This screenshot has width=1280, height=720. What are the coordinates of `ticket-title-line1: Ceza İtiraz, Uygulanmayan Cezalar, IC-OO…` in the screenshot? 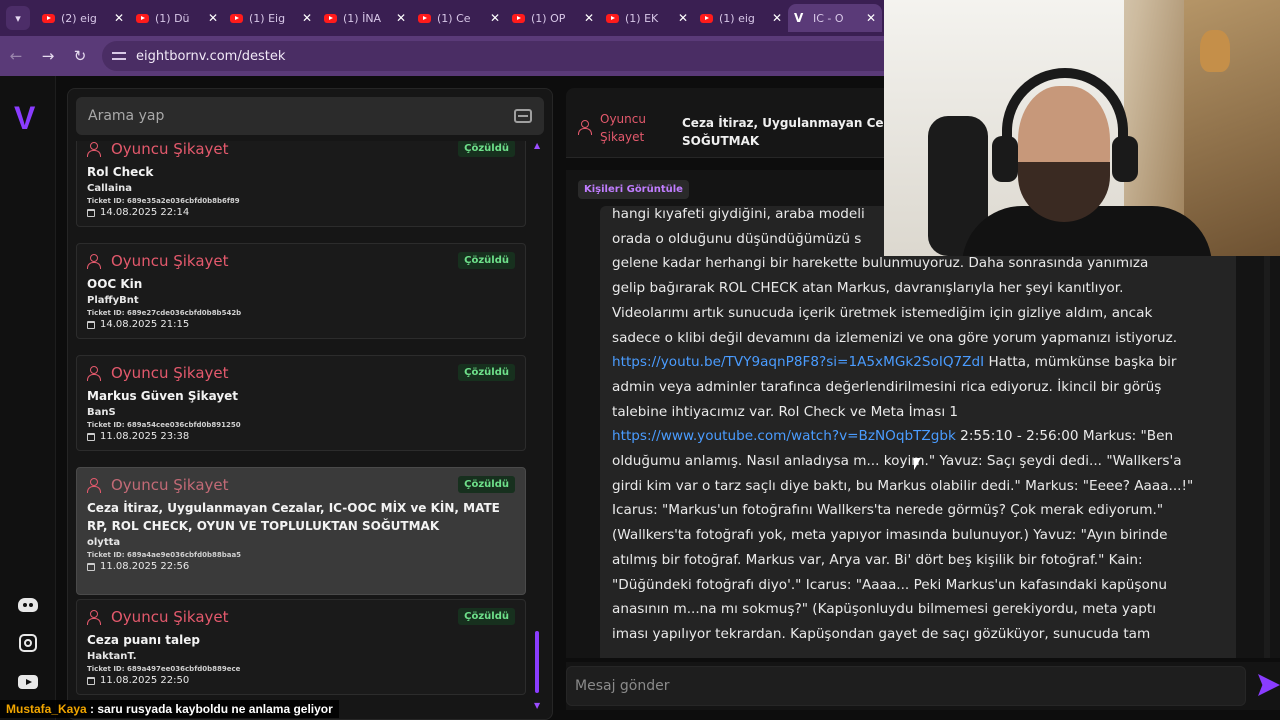 It's located at (293, 508).